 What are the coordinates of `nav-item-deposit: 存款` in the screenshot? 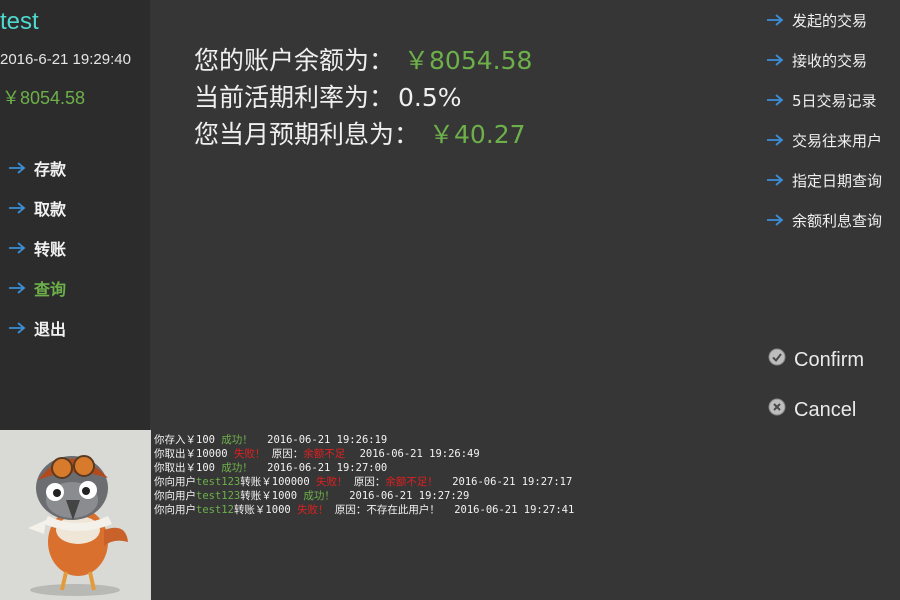 It's located at (37, 168).